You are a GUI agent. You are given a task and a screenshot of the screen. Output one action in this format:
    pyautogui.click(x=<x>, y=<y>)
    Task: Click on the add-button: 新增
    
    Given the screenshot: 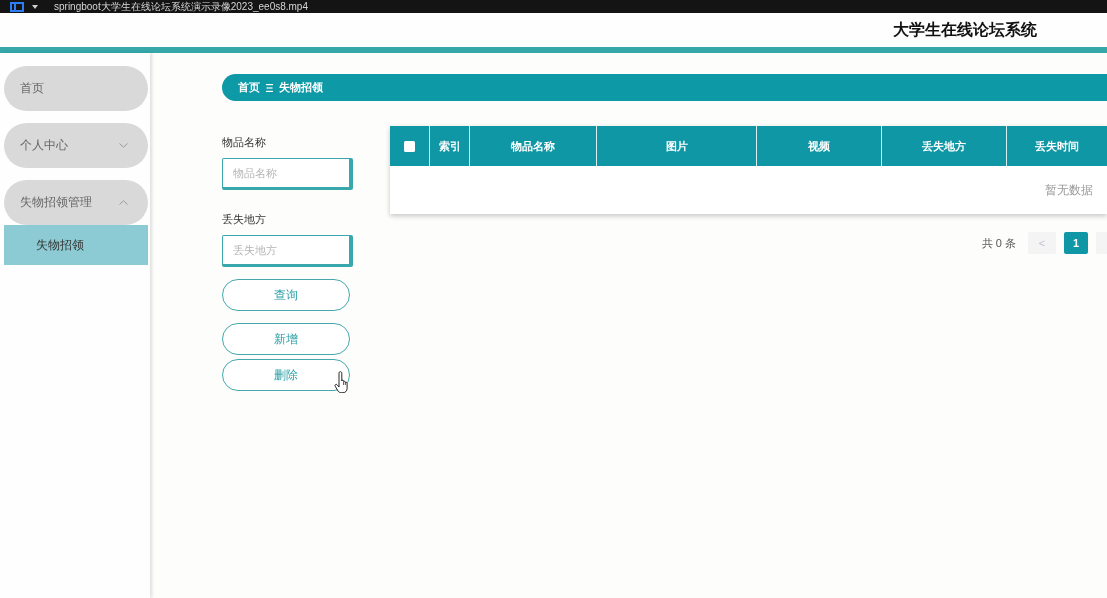 What is the action you would take?
    pyautogui.click(x=286, y=339)
    